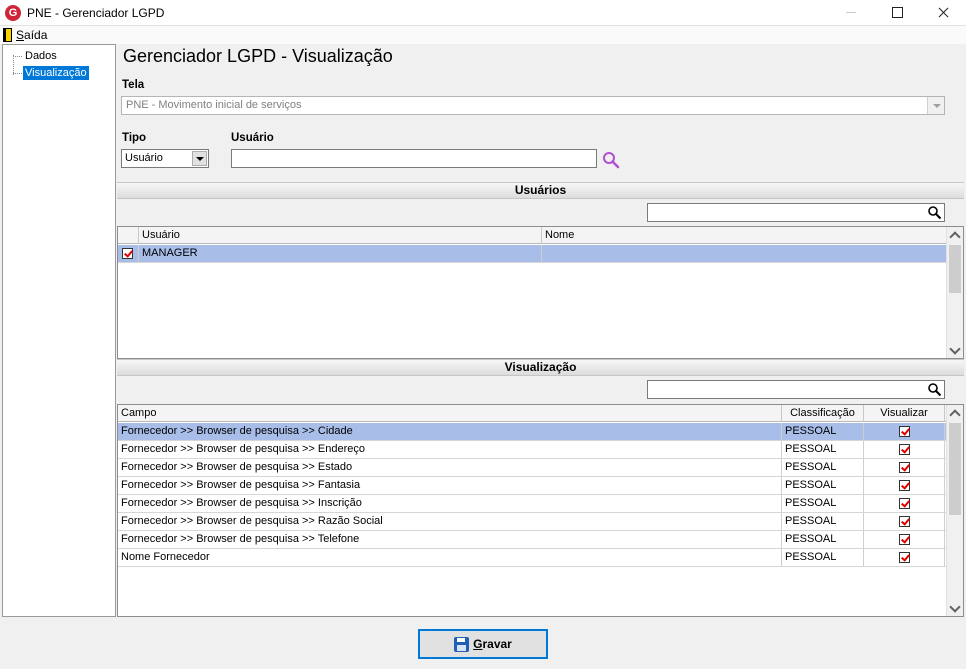 The image size is (966, 669). Describe the element at coordinates (32, 35) in the screenshot. I see `menu-exit-label: Saída` at that location.